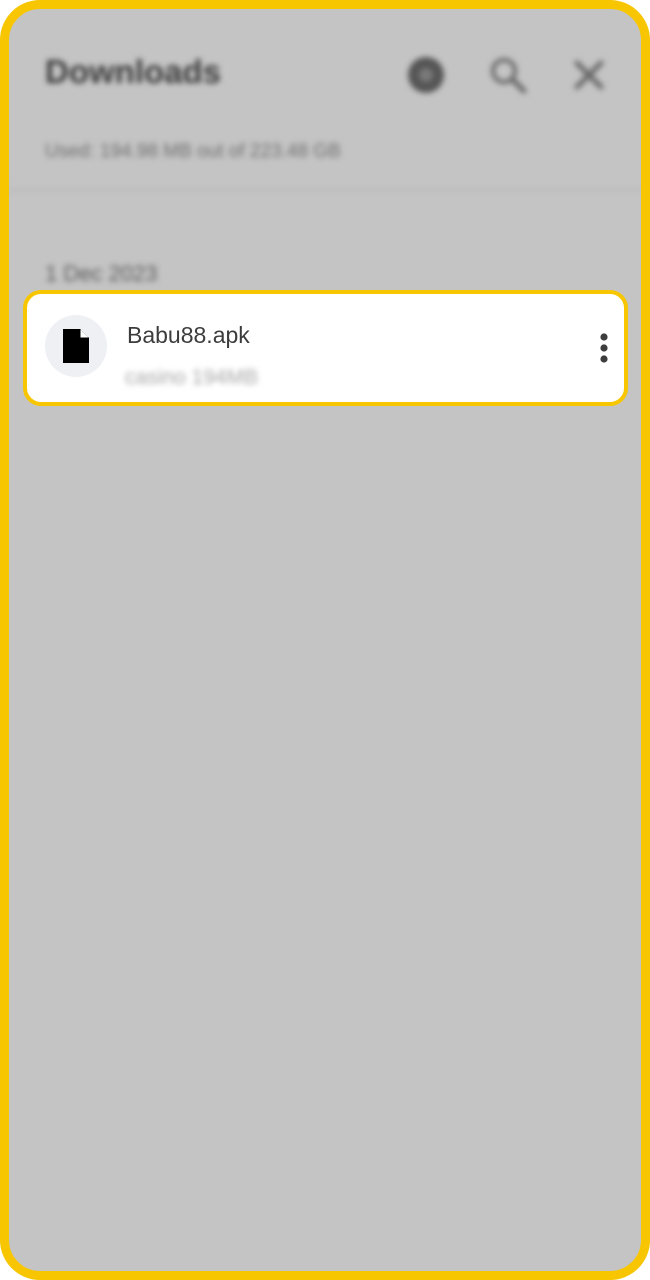  I want to click on file-icon, so click(76, 346).